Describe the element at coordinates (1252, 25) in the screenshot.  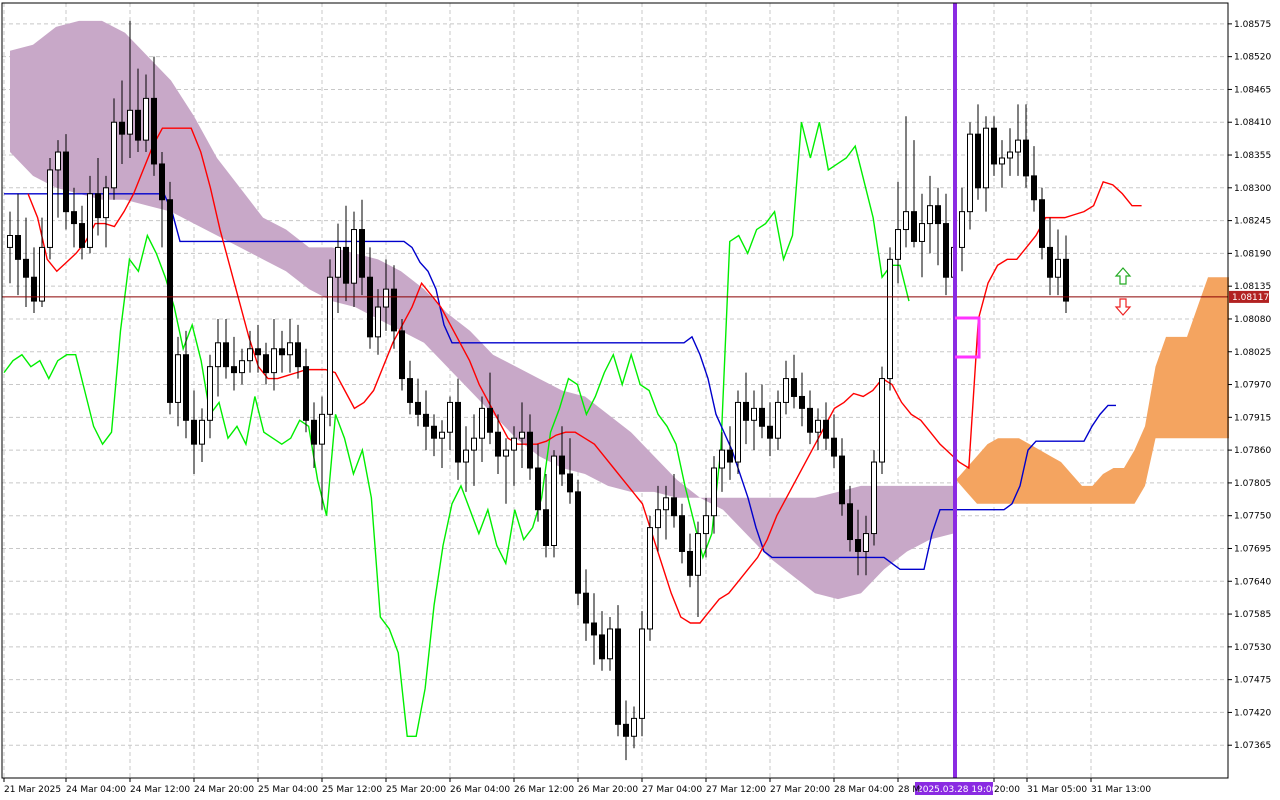
I see `y-tick-label: 1.08575` at that location.